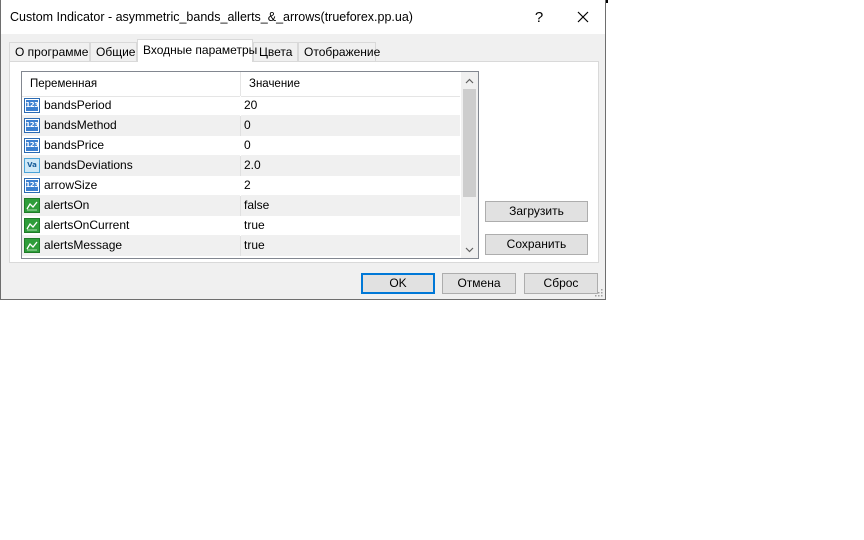 This screenshot has width=864, height=540. Describe the element at coordinates (536, 244) in the screenshot. I see `save-button: Сохранить` at that location.